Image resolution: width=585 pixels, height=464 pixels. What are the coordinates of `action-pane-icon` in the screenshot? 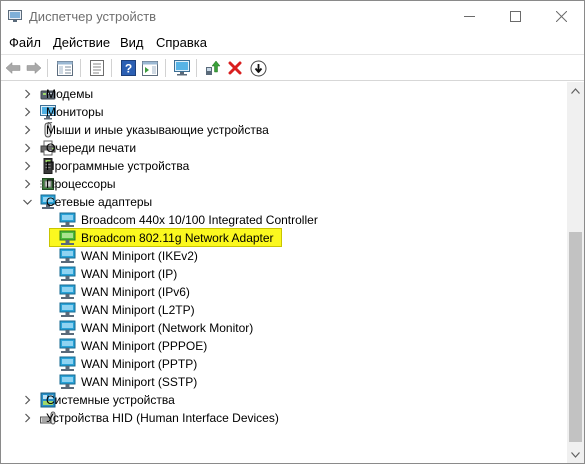 It's located at (150, 68).